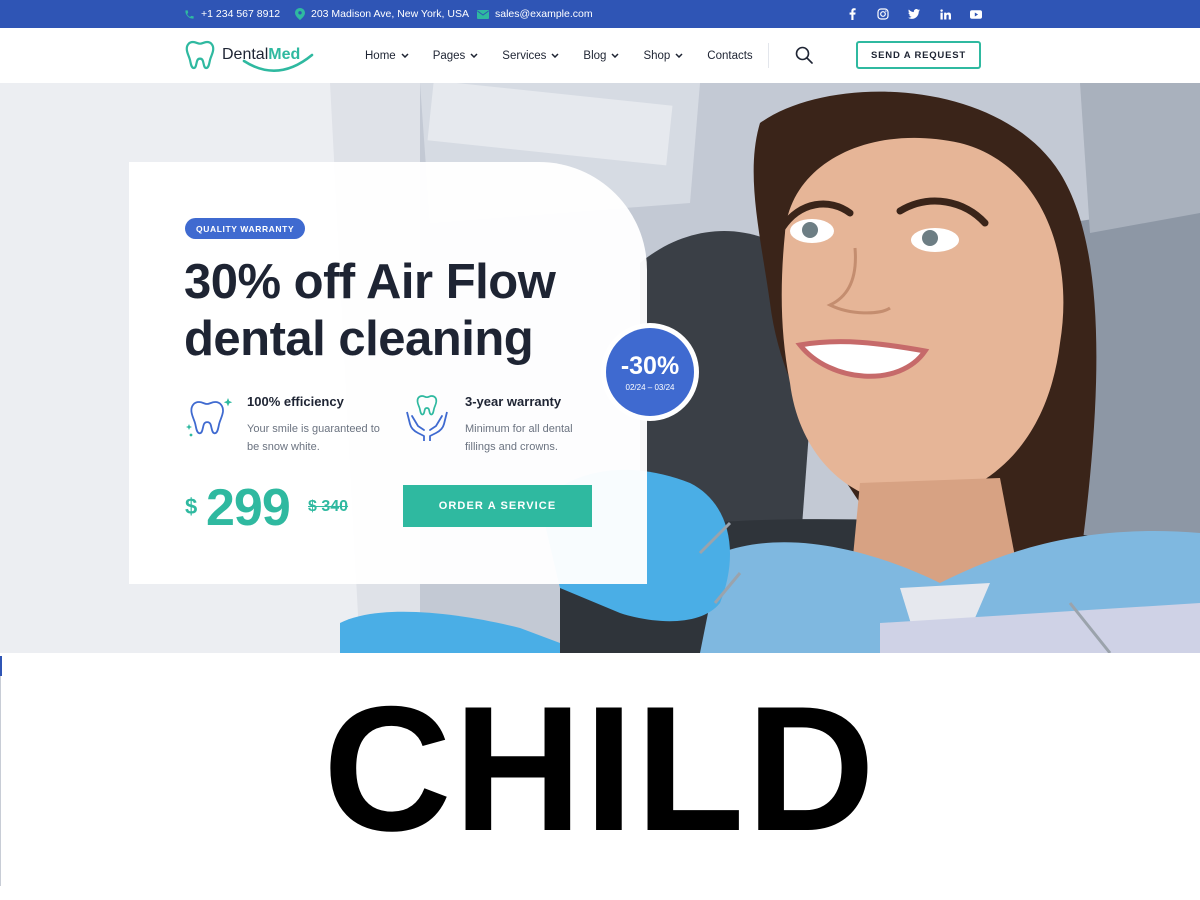  I want to click on discount-dates: 02/24 – 03/24, so click(650, 387).